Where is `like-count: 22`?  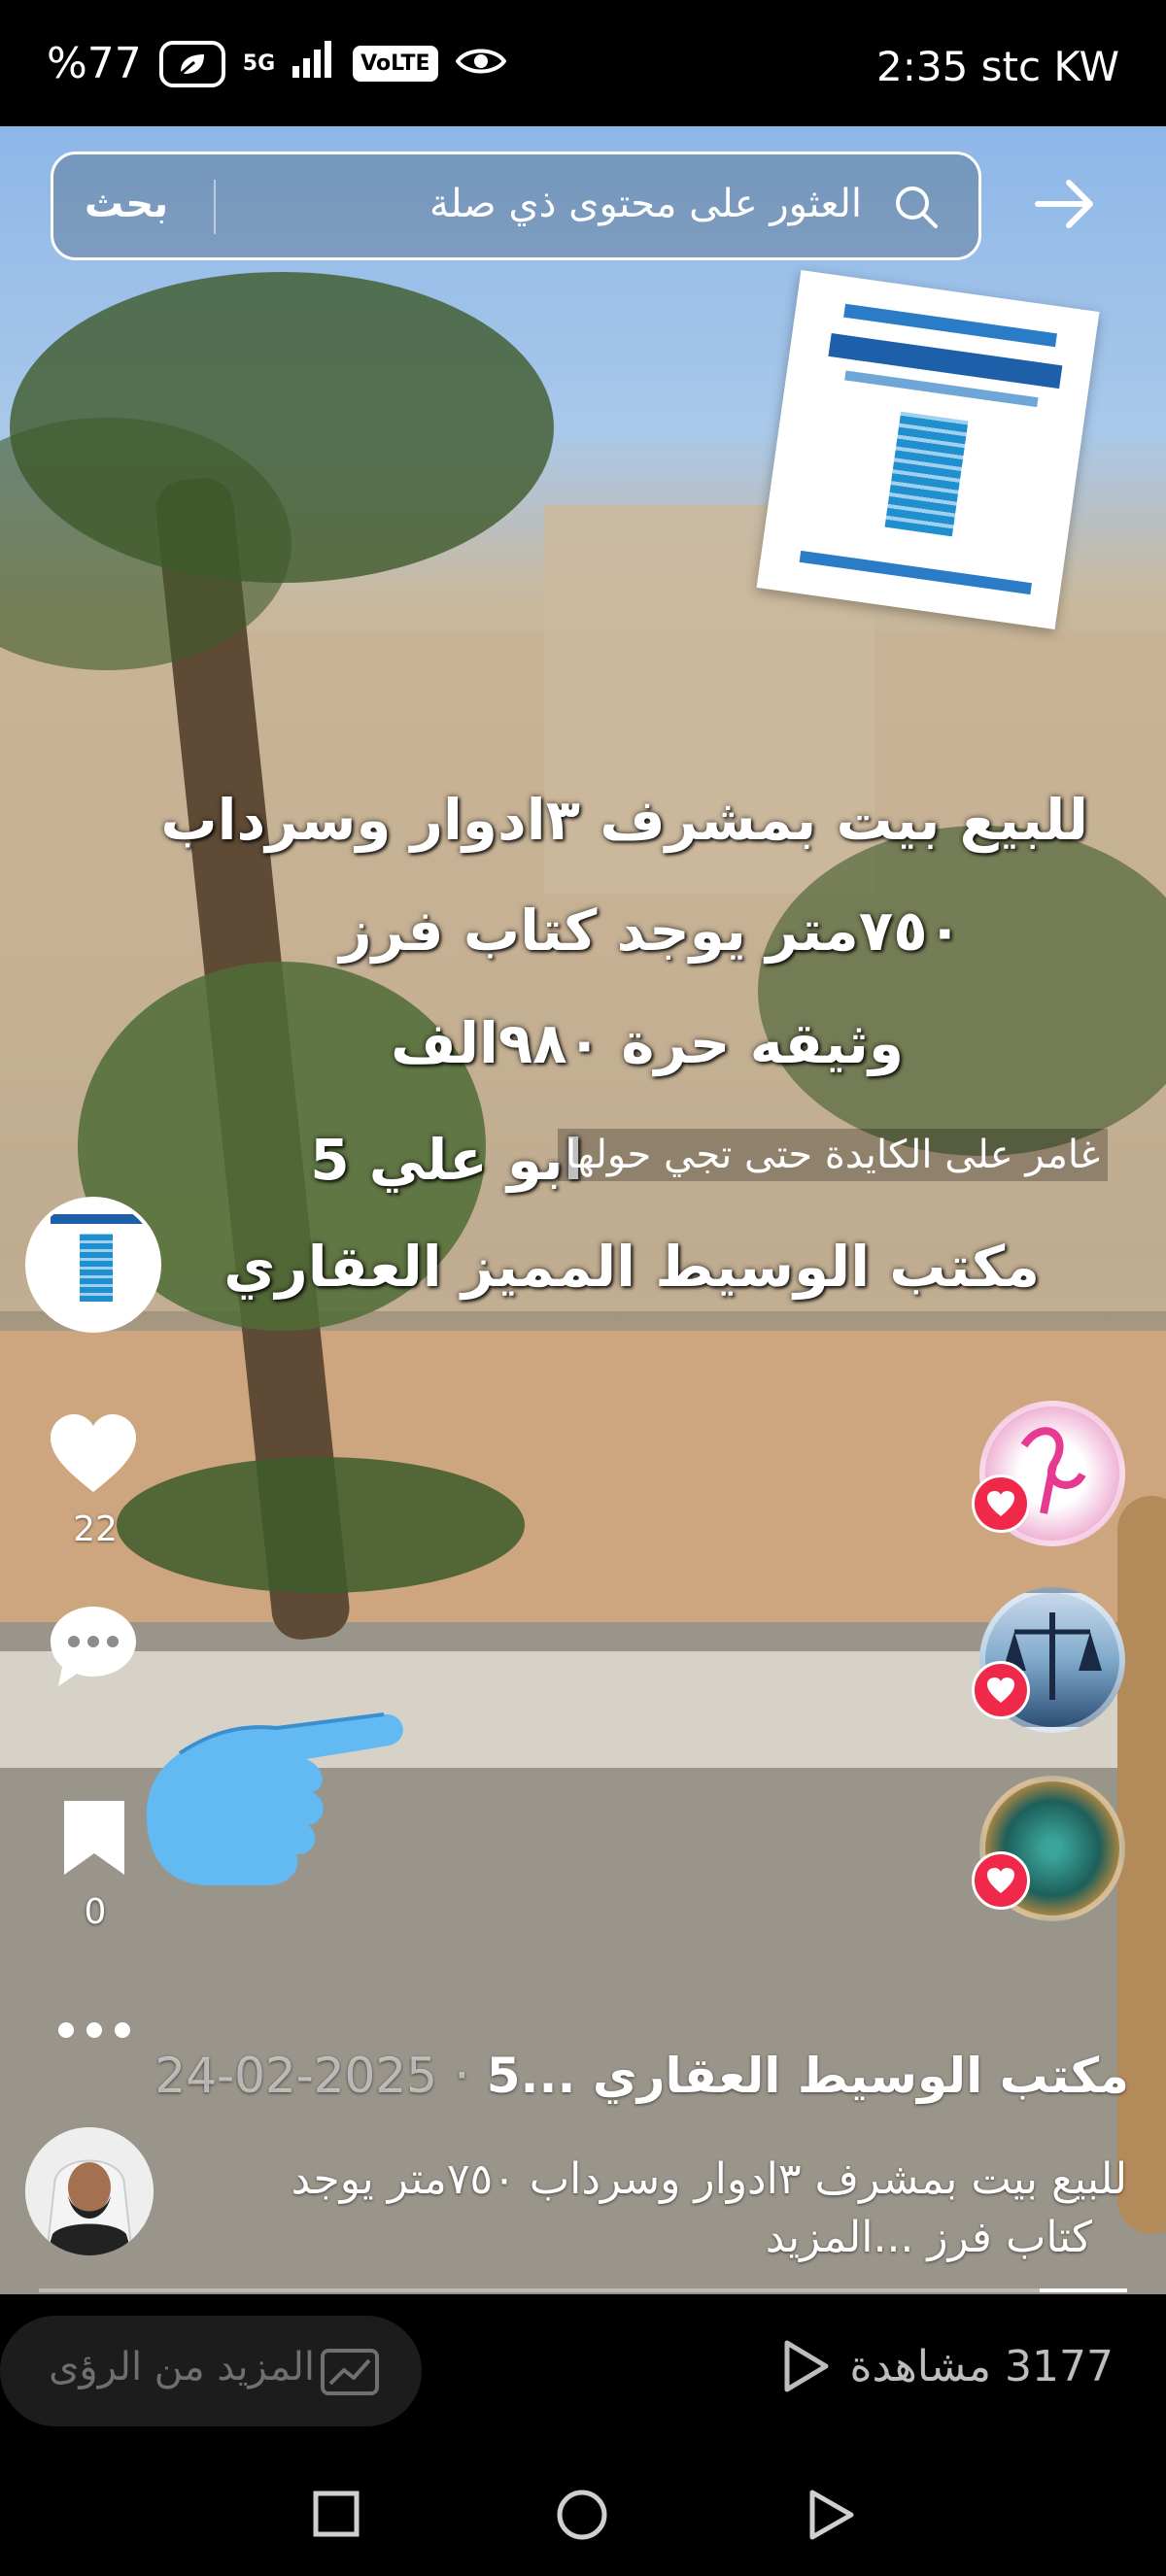
like-count: 22 is located at coordinates (95, 1529).